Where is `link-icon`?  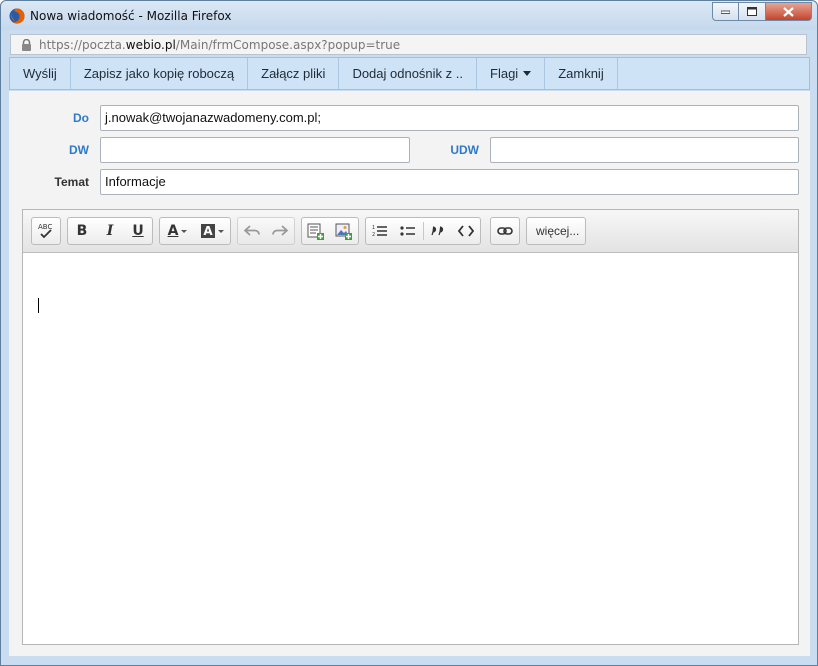 link-icon is located at coordinates (505, 231).